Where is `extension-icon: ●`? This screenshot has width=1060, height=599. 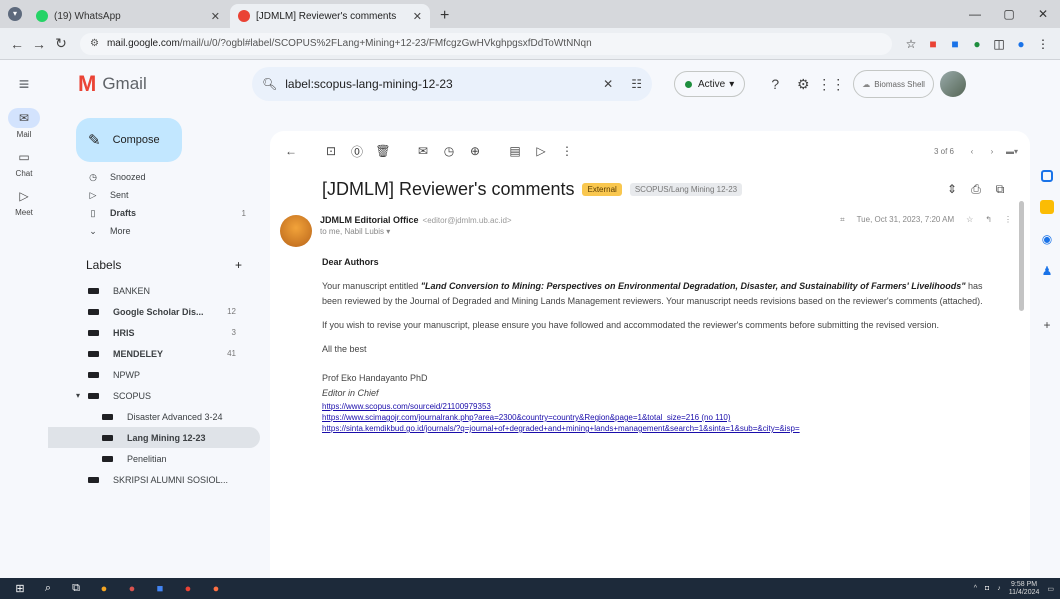 extension-icon: ● is located at coordinates (977, 44).